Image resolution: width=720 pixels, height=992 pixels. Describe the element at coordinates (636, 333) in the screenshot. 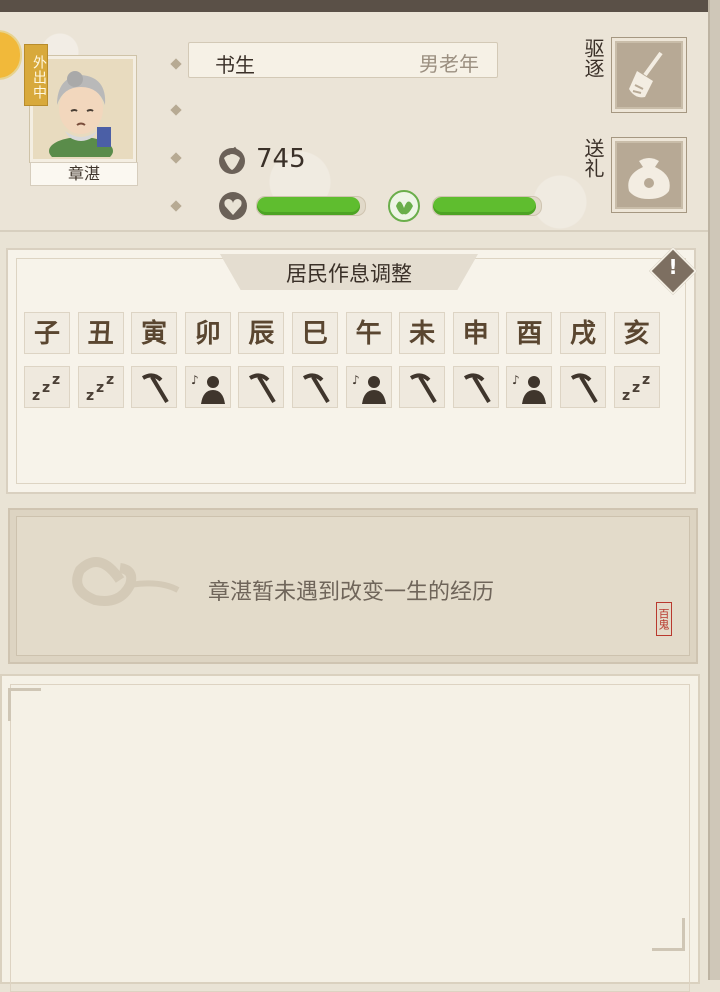

I see `hour-cell: 亥` at that location.